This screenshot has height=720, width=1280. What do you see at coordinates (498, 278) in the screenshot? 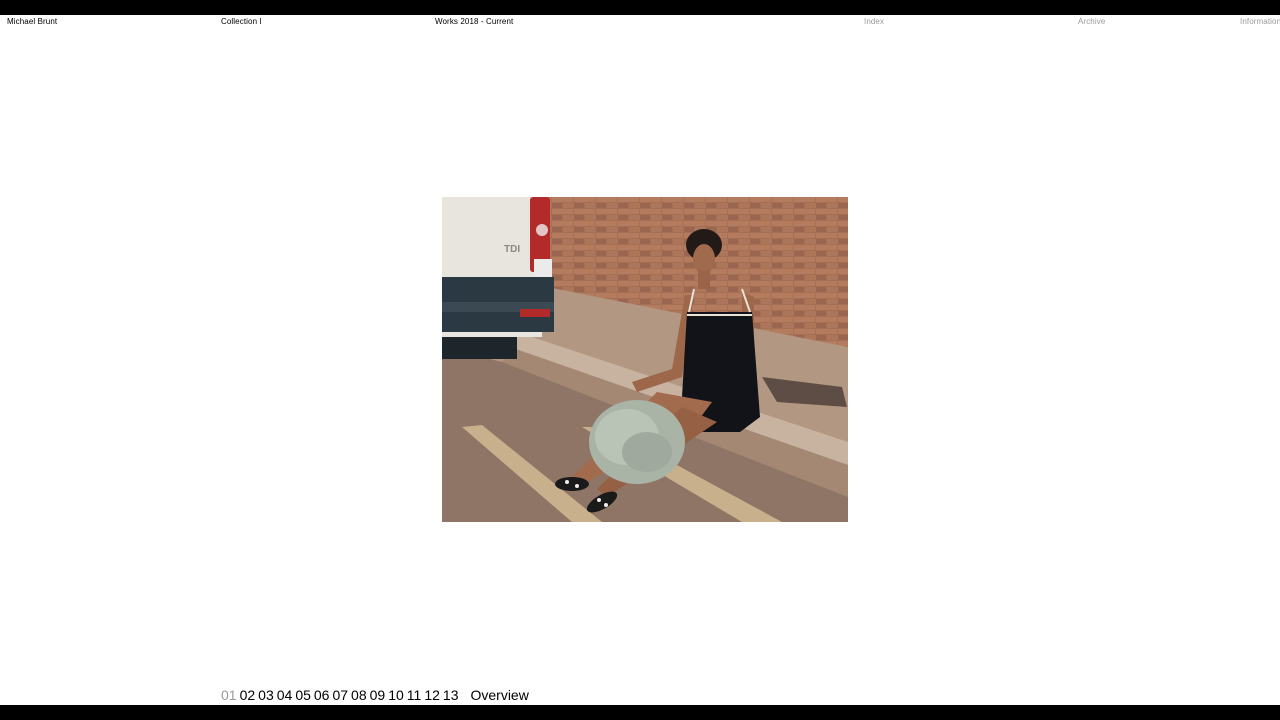
I see `white-van: TDI` at bounding box center [498, 278].